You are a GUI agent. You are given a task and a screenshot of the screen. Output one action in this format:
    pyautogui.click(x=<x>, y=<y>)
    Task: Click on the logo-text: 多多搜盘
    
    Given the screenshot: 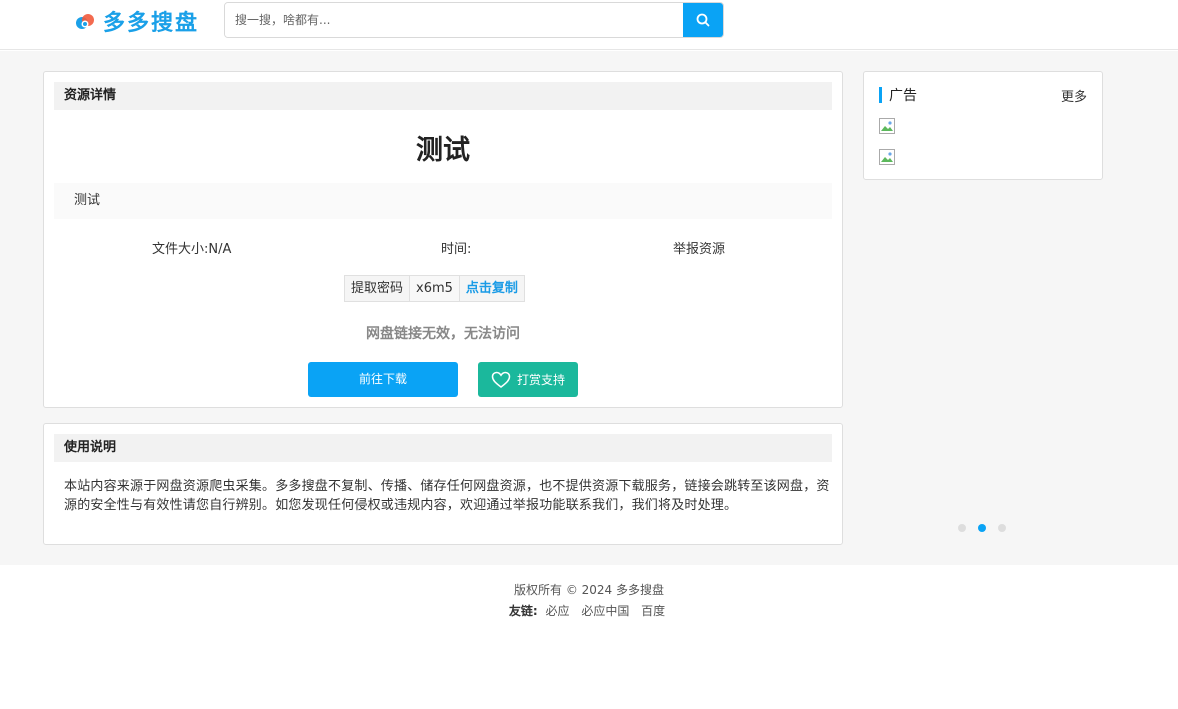 What is the action you would take?
    pyautogui.click(x=151, y=23)
    